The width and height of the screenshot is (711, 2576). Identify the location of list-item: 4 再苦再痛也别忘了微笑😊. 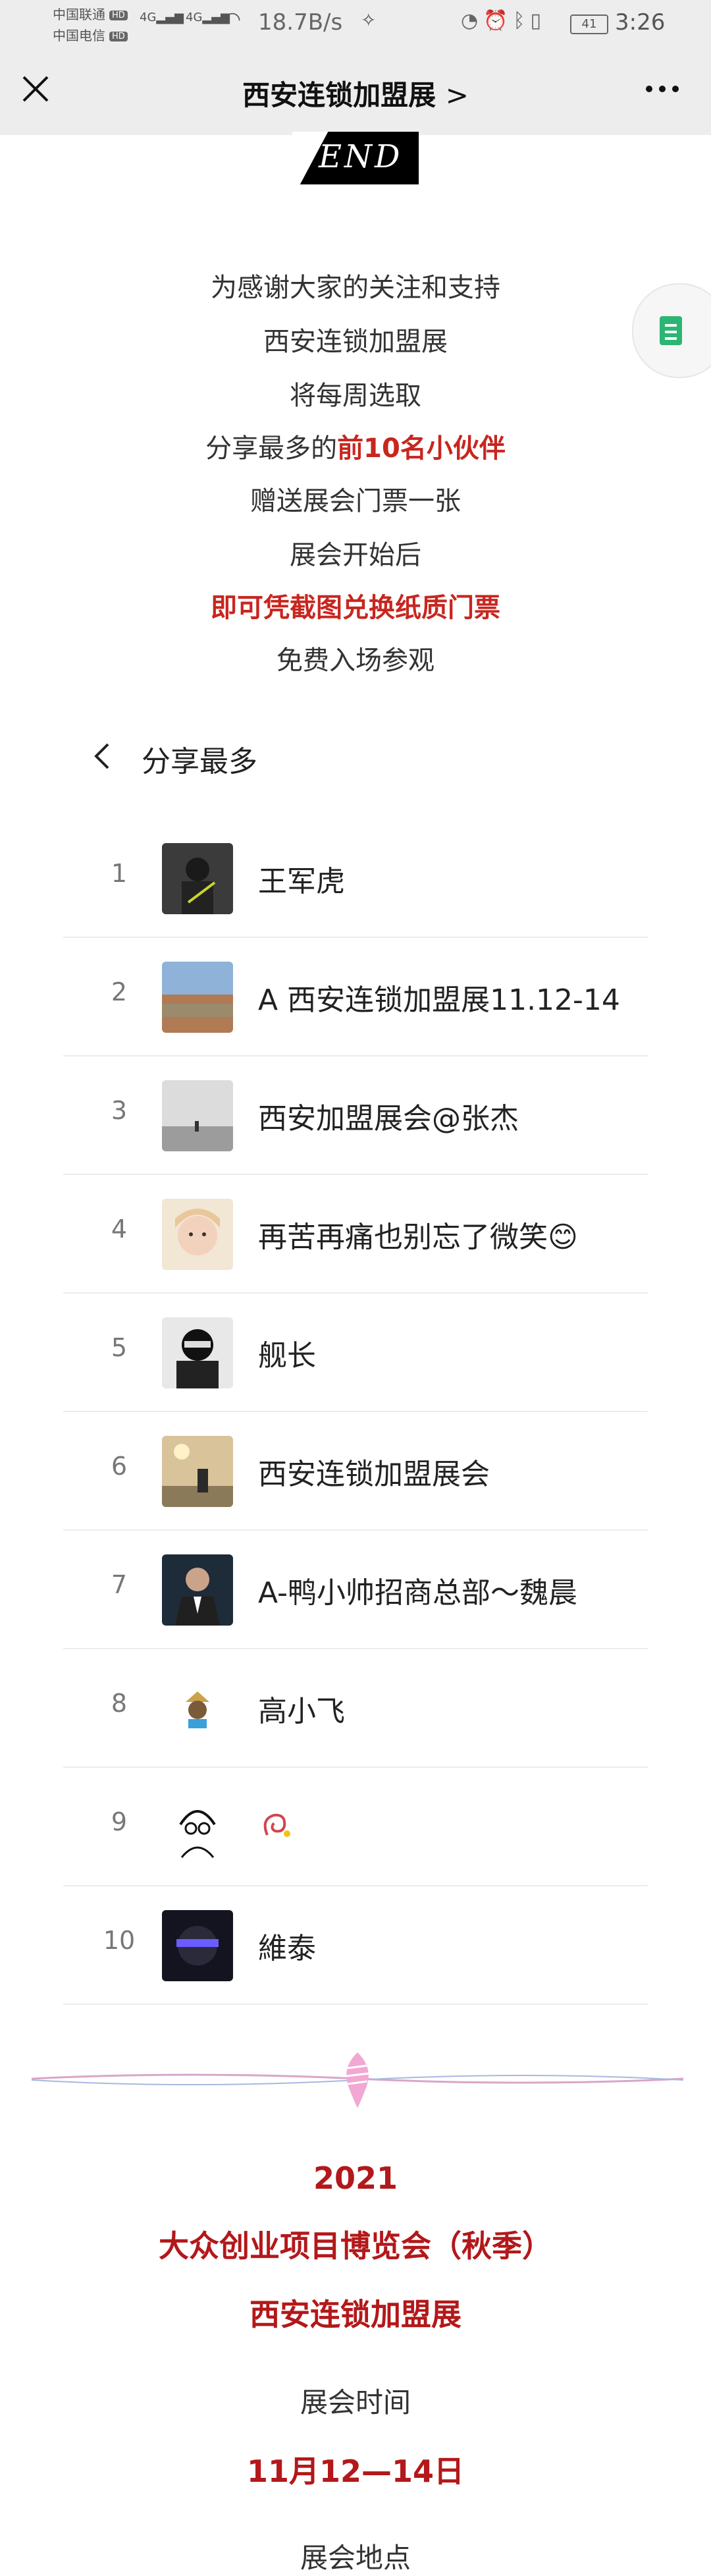
(355, 1234).